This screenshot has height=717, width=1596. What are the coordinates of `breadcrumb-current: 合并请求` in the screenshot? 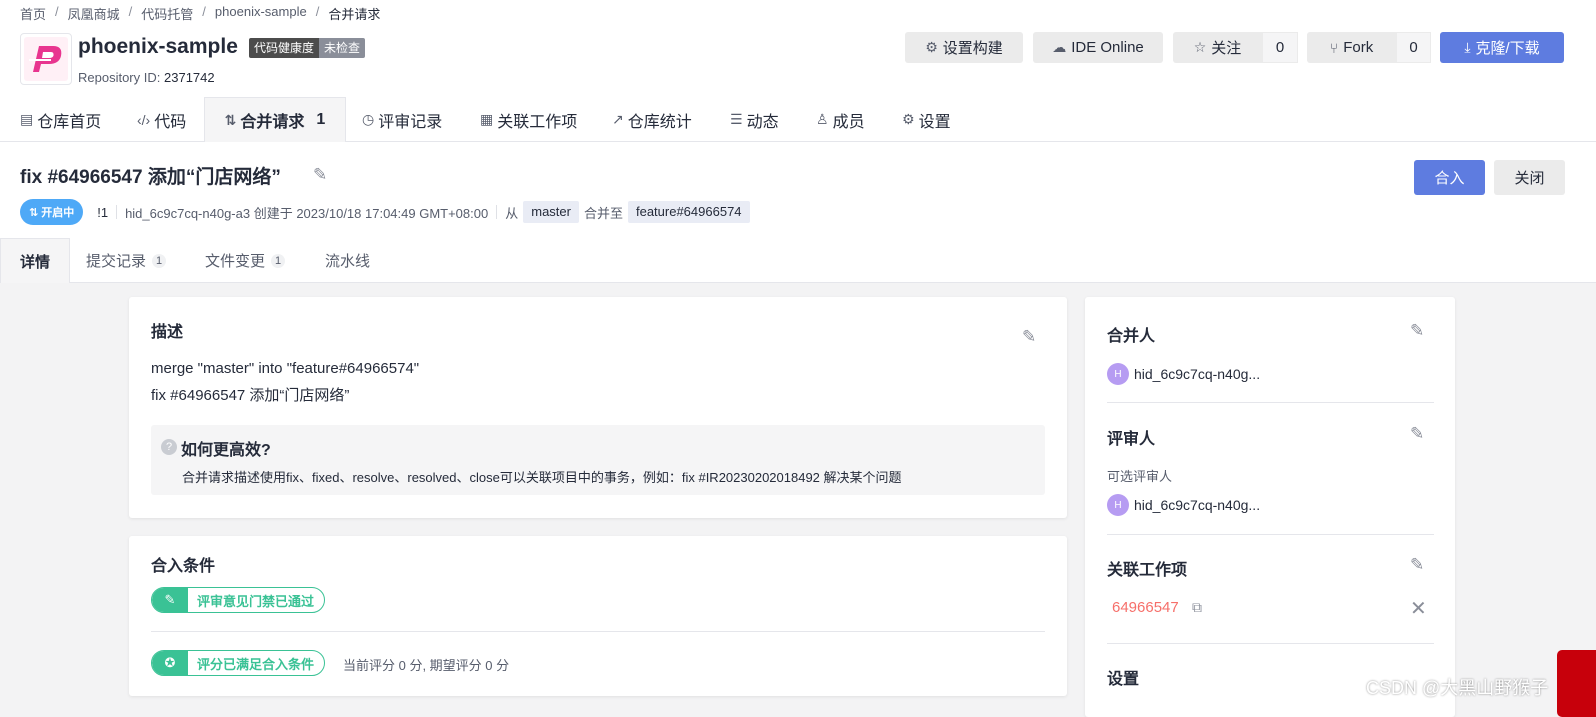 It's located at (354, 14).